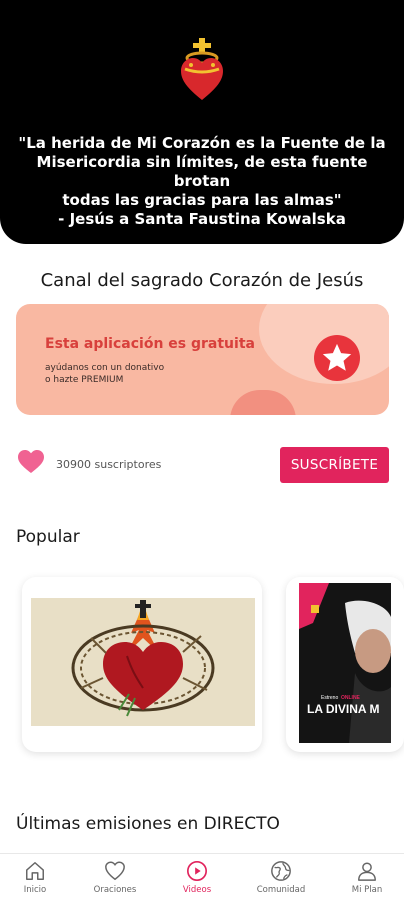 The width and height of the screenshot is (404, 900). I want to click on subscribe-button: SUSCRÍBETE, so click(334, 465).